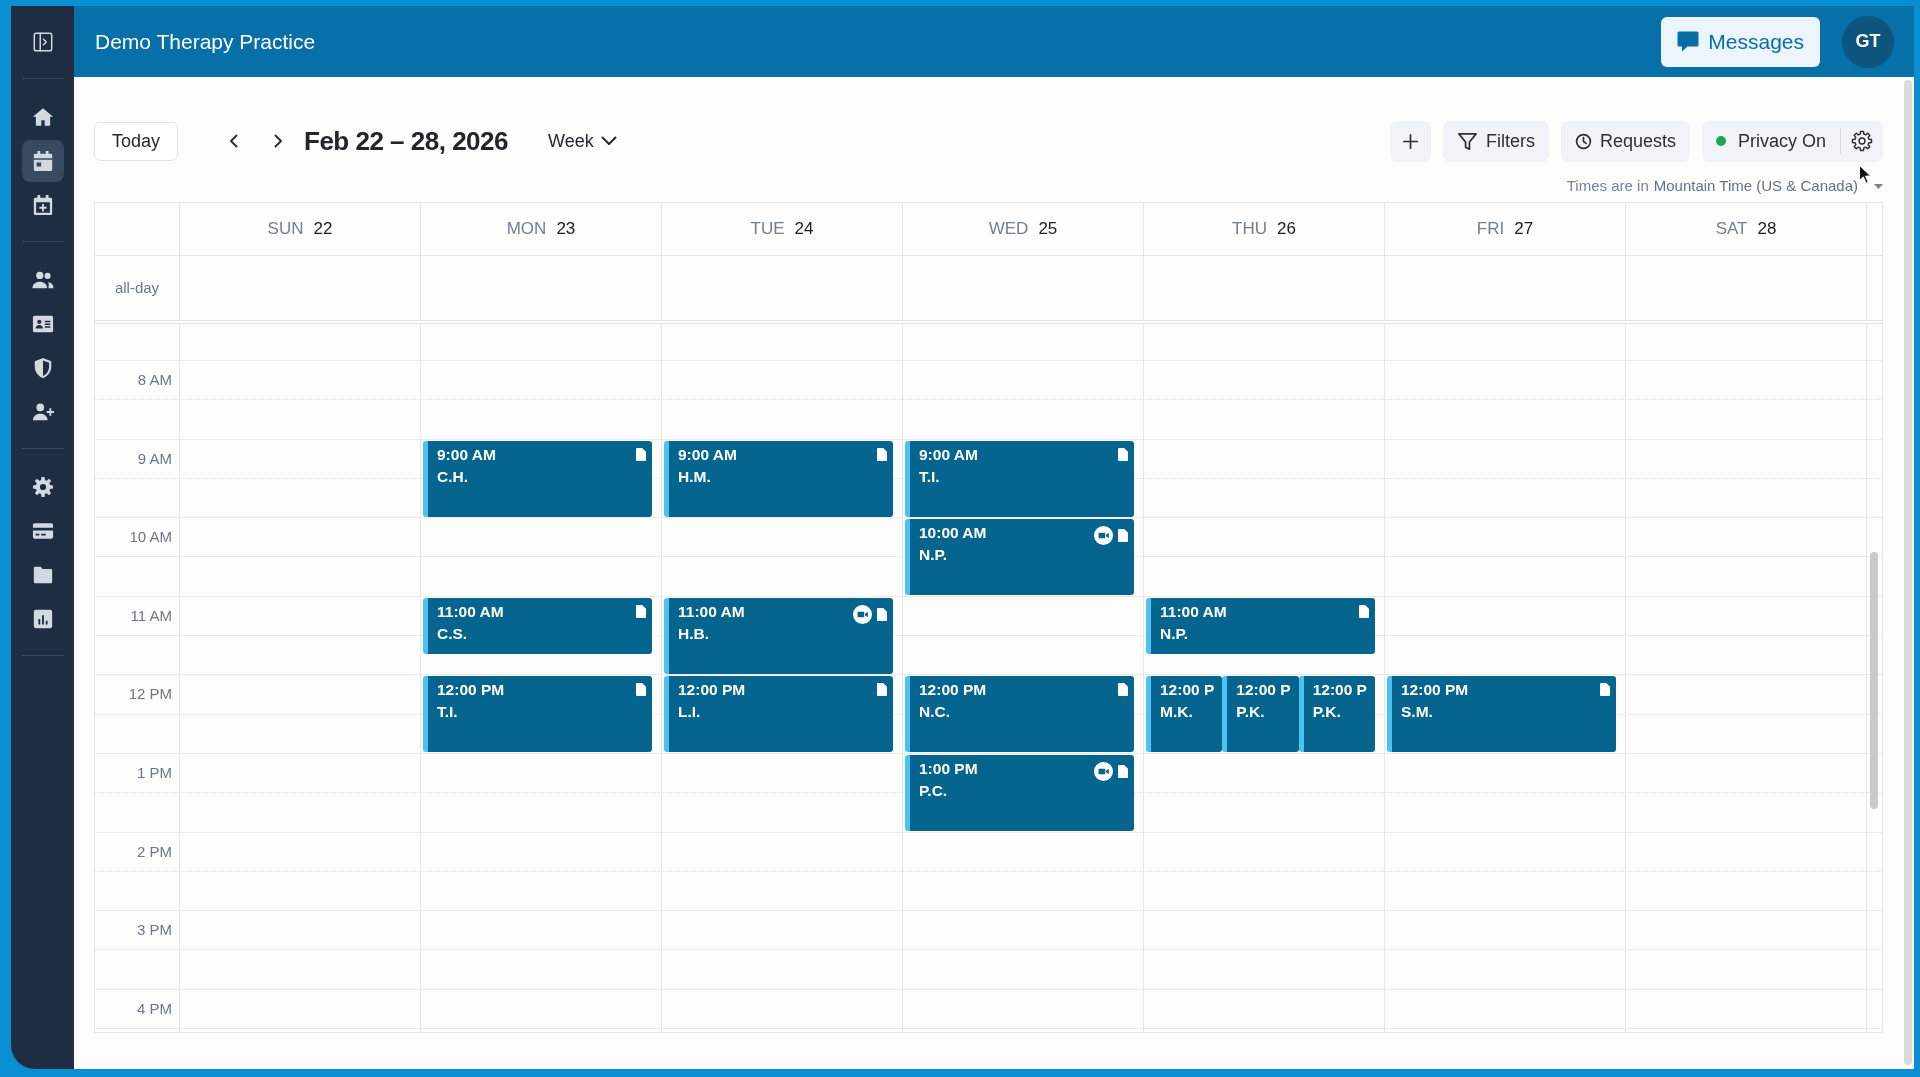  Describe the element at coordinates (1740, 41) in the screenshot. I see `messages-button: Messages` at that location.